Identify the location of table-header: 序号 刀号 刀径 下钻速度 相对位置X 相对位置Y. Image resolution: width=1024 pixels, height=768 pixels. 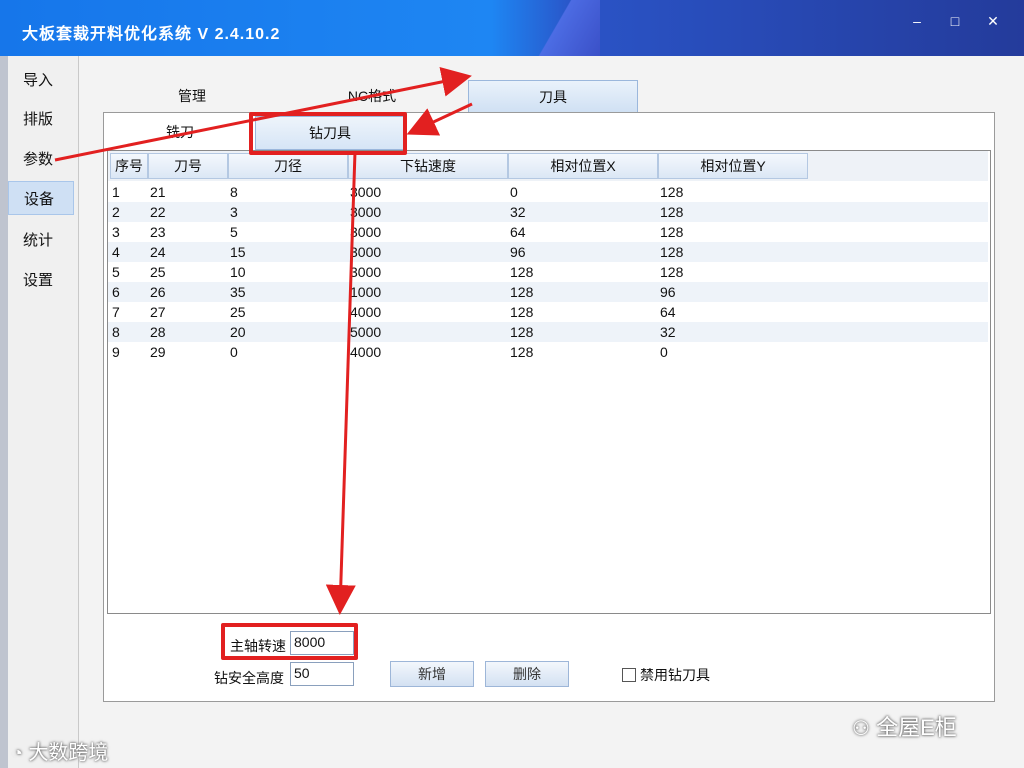
(548, 166).